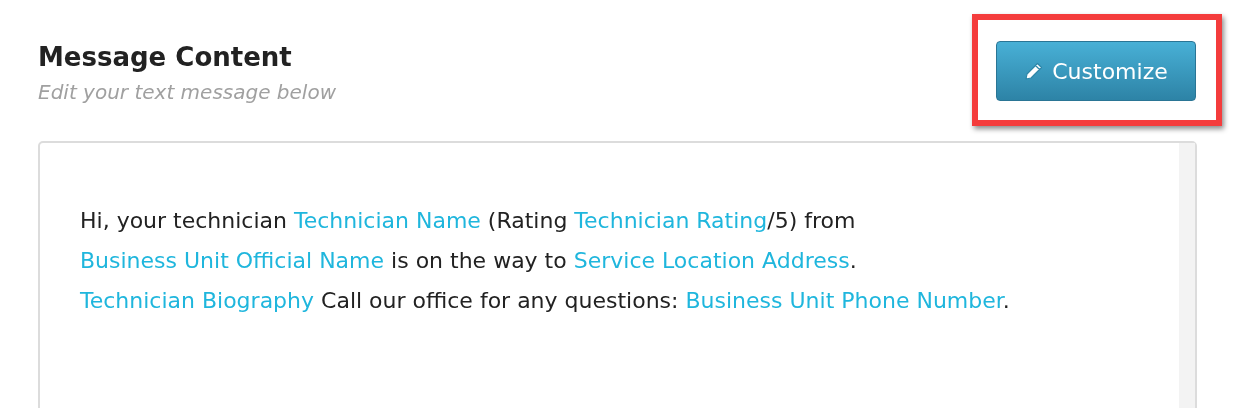 This screenshot has width=1242, height=408. What do you see at coordinates (1034, 71) in the screenshot?
I see `pencil-icon` at bounding box center [1034, 71].